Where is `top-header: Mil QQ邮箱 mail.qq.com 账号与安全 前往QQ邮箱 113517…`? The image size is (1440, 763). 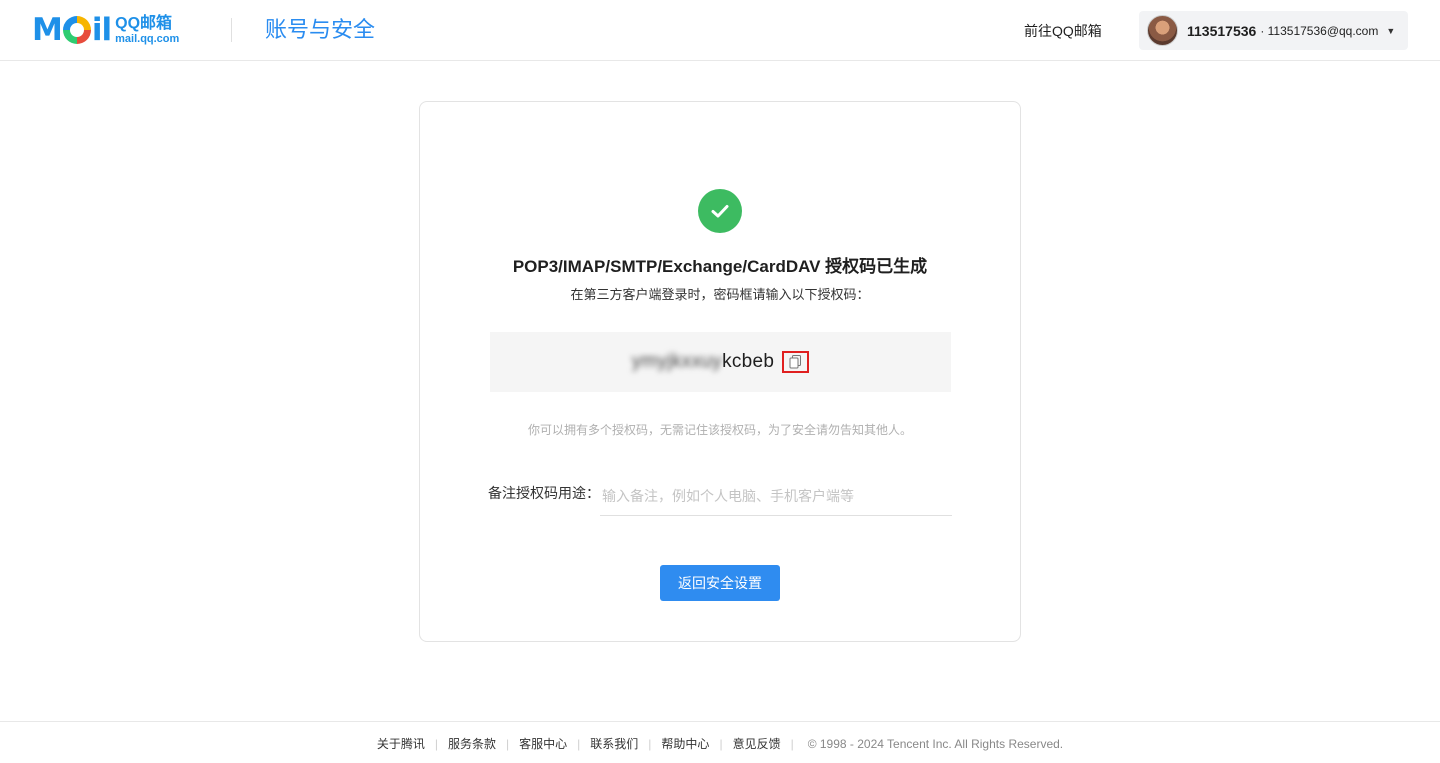 top-header: Mil QQ邮箱 mail.qq.com 账号与安全 前往QQ邮箱 113517… is located at coordinates (720, 30).